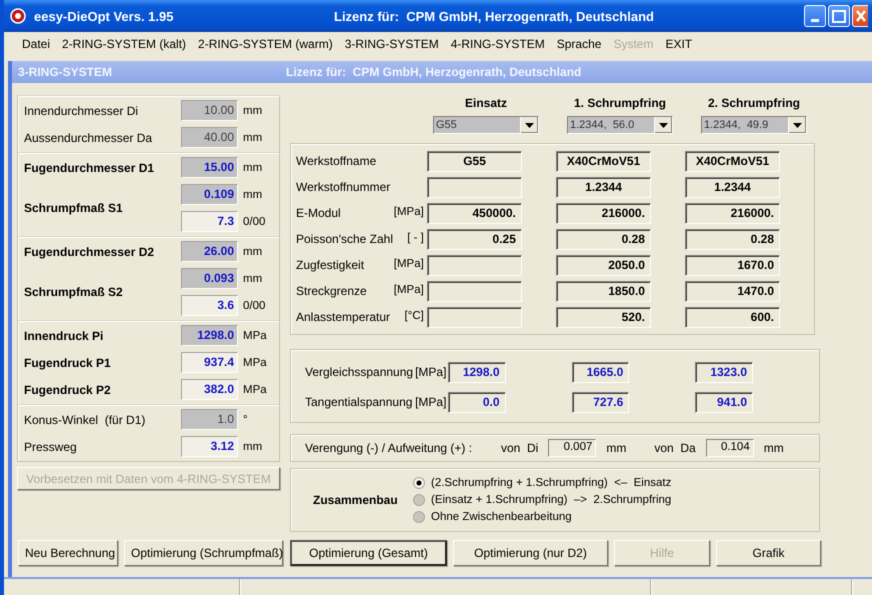 The width and height of the screenshot is (872, 595). I want to click on value-field: 0.093, so click(209, 278).